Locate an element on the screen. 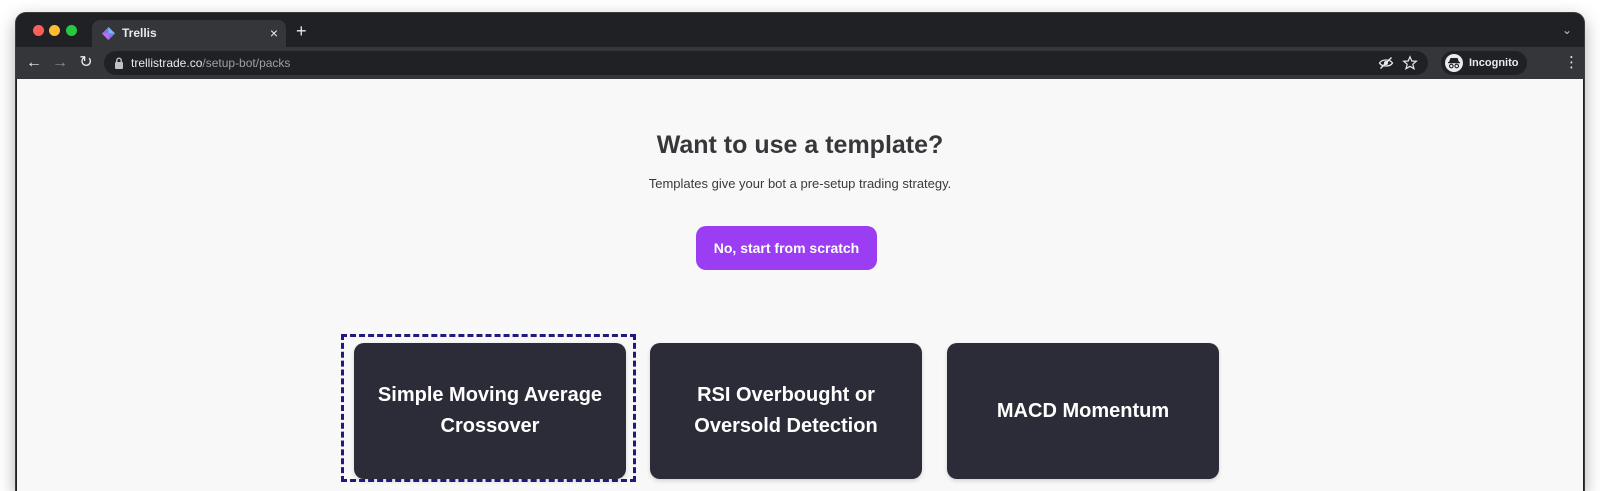 The image size is (1600, 491). incognito-profile-button: Incognito is located at coordinates (1484, 63).